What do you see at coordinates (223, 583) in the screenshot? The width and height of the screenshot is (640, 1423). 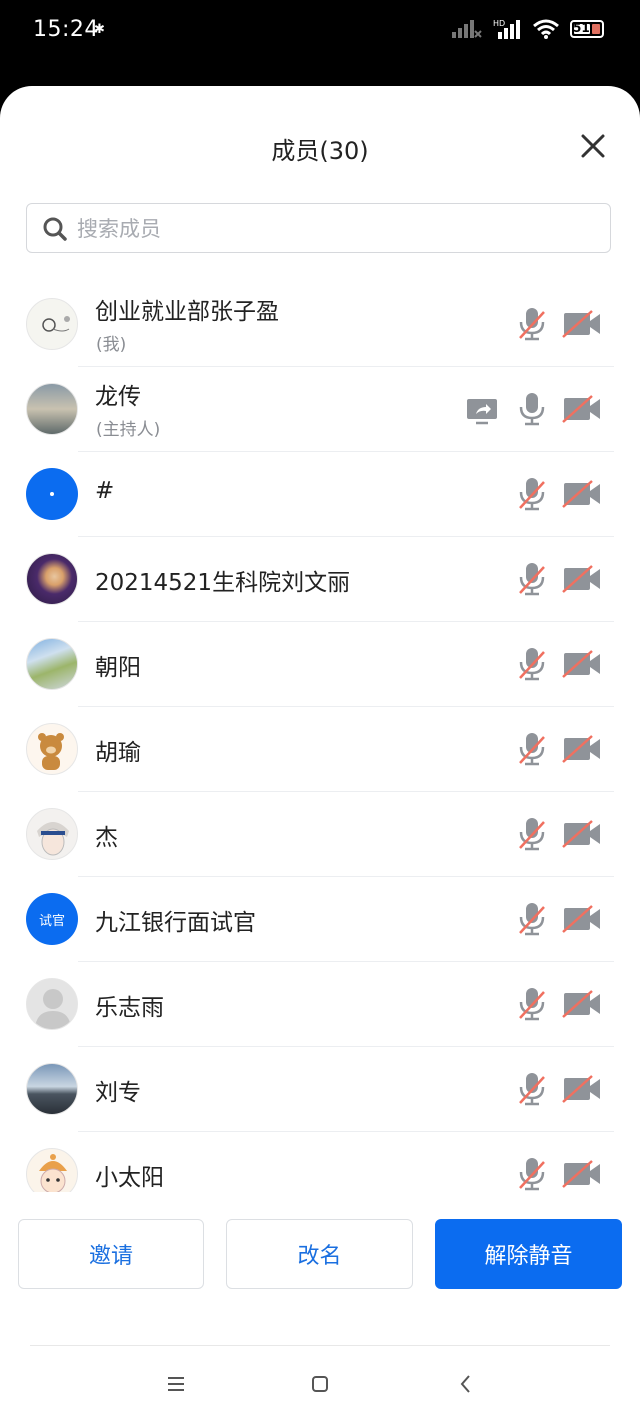 I see `member-name: 20214521生科院刘文丽` at bounding box center [223, 583].